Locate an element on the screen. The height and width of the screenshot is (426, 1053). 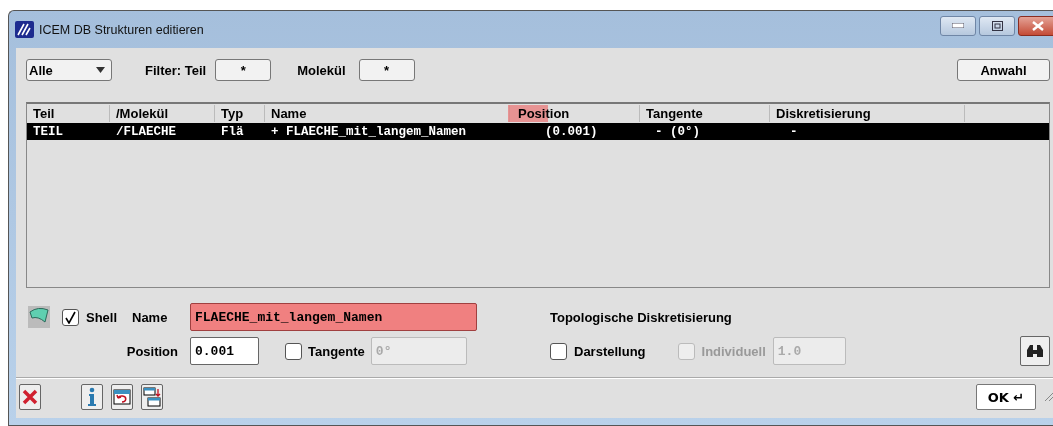
ok-button: OK ↵ is located at coordinates (1006, 397).